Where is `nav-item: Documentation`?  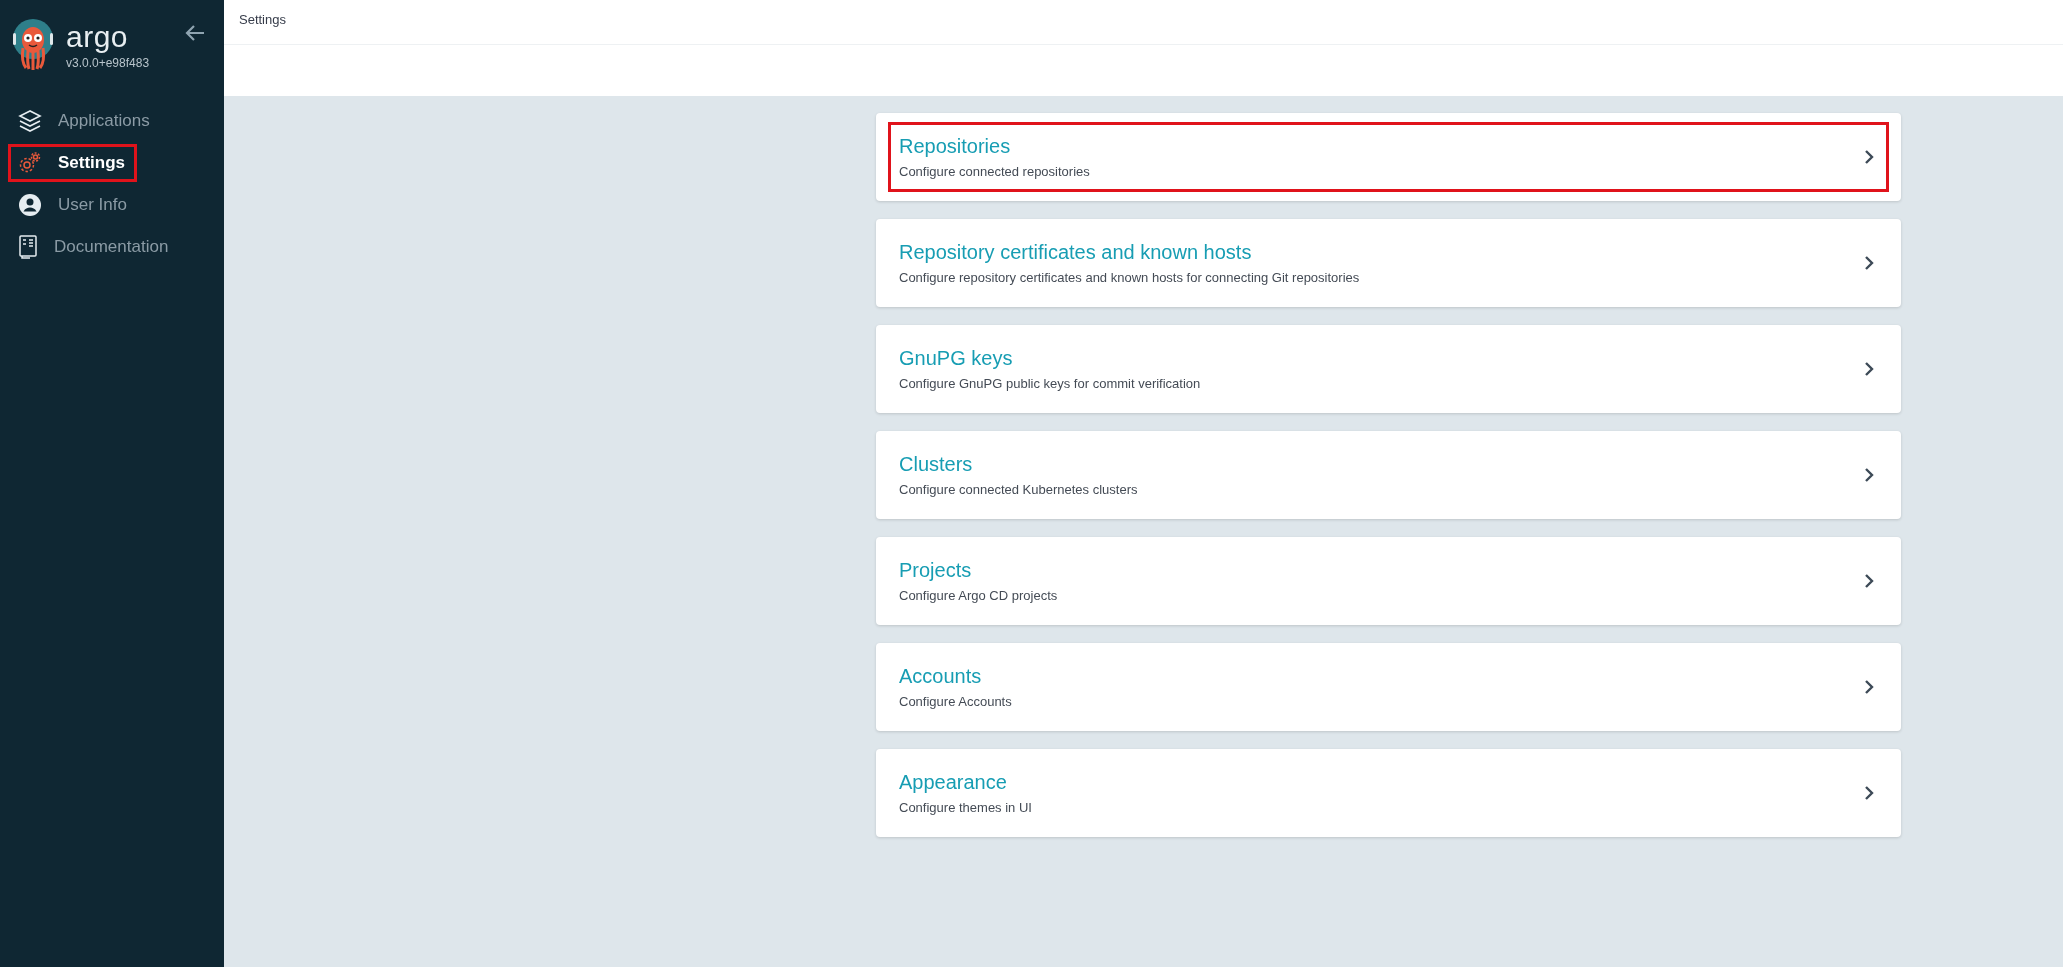 nav-item: Documentation is located at coordinates (94, 247).